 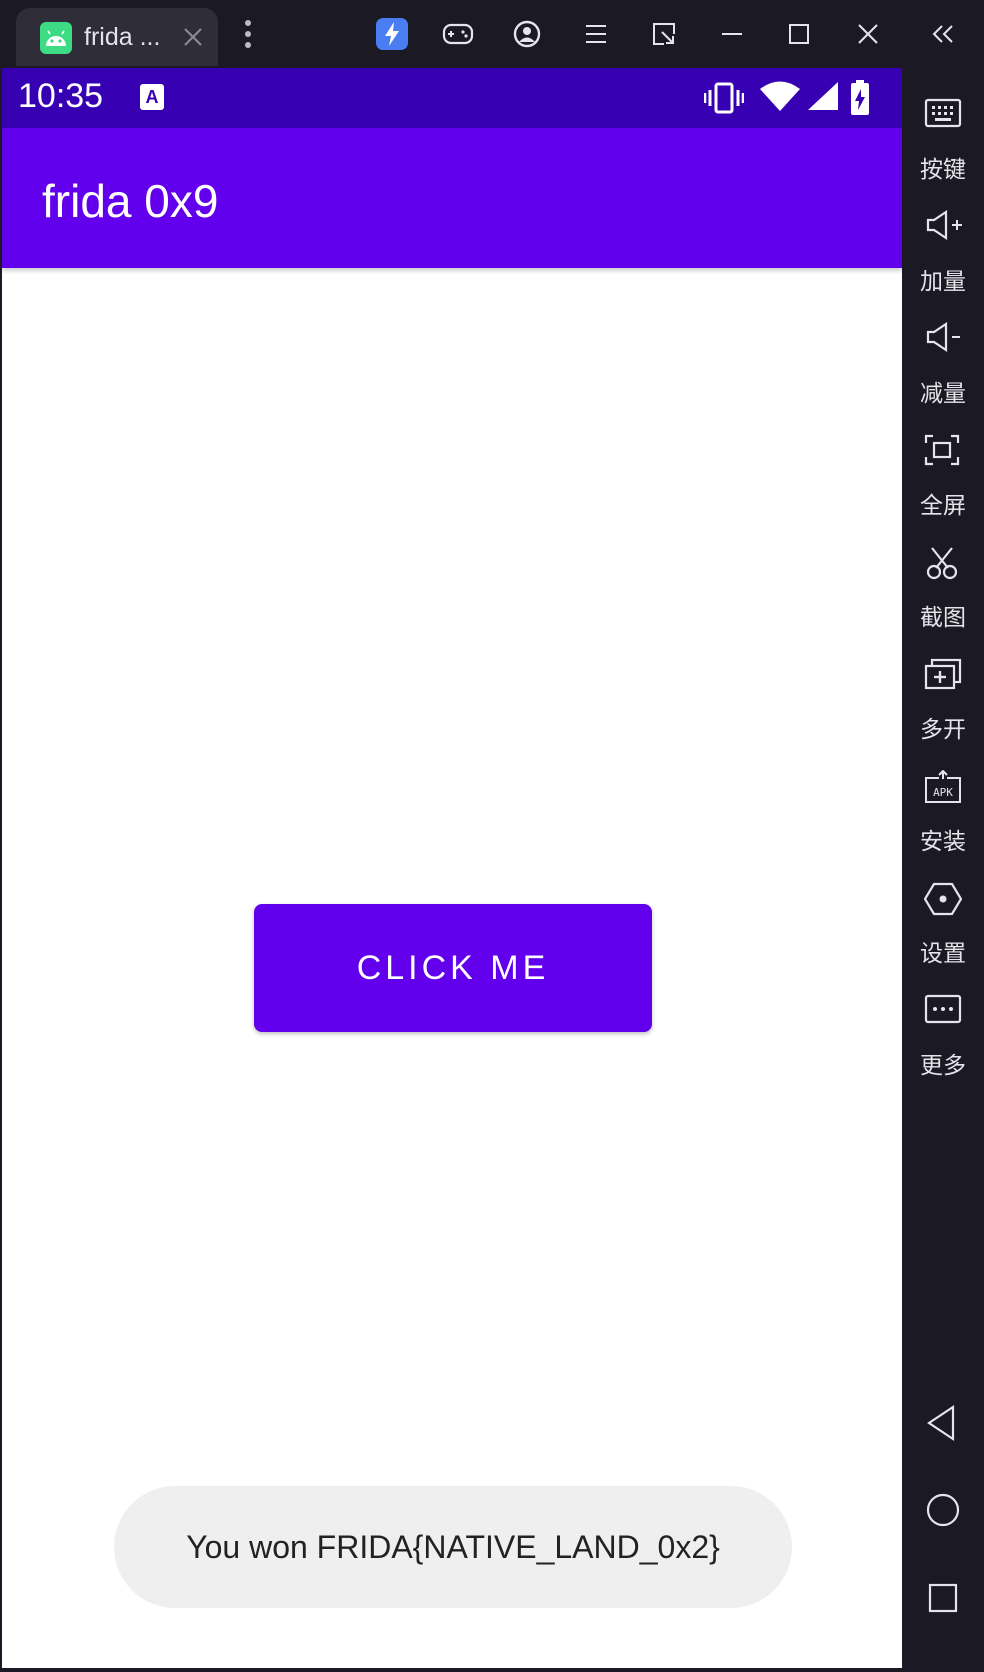 What do you see at coordinates (452, 98) in the screenshot?
I see `status-bar: 10:35 A` at bounding box center [452, 98].